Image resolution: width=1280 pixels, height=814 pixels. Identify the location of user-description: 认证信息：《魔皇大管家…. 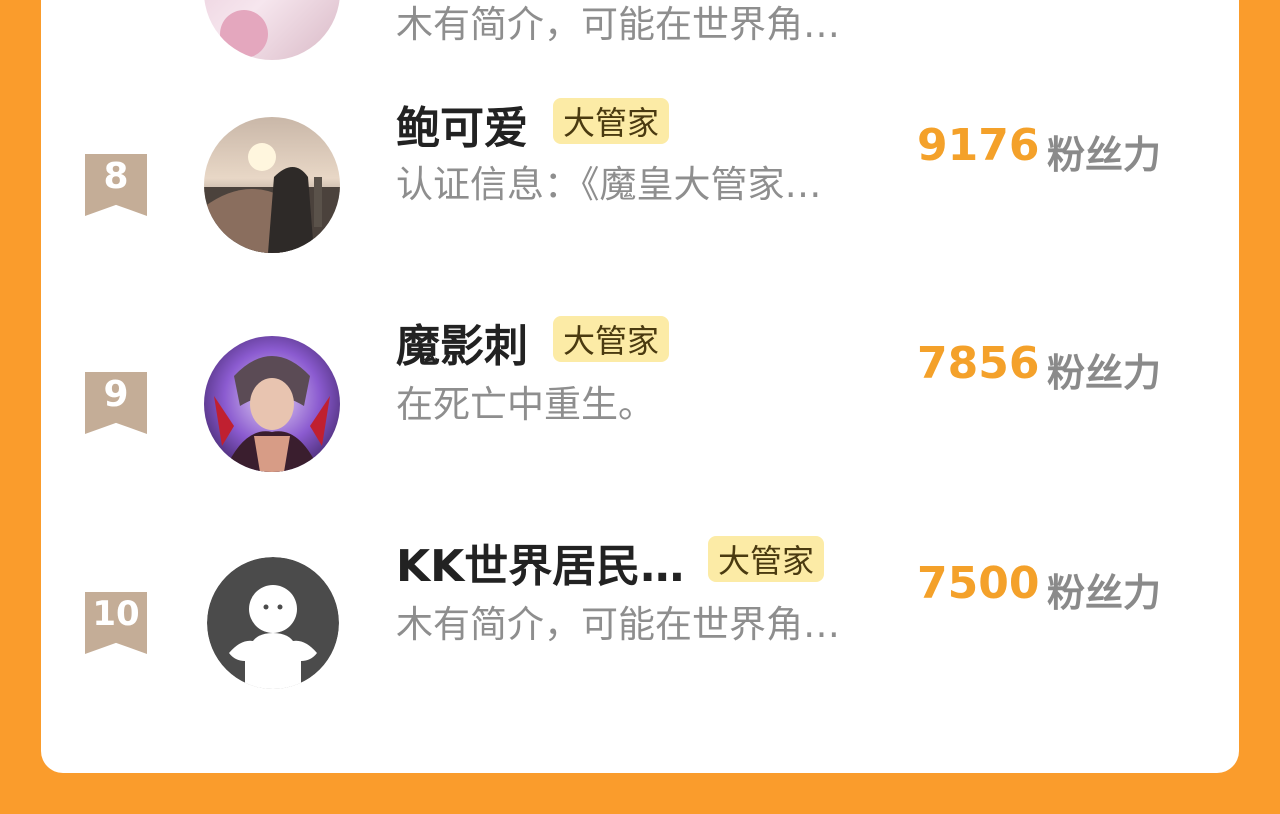
(609, 184).